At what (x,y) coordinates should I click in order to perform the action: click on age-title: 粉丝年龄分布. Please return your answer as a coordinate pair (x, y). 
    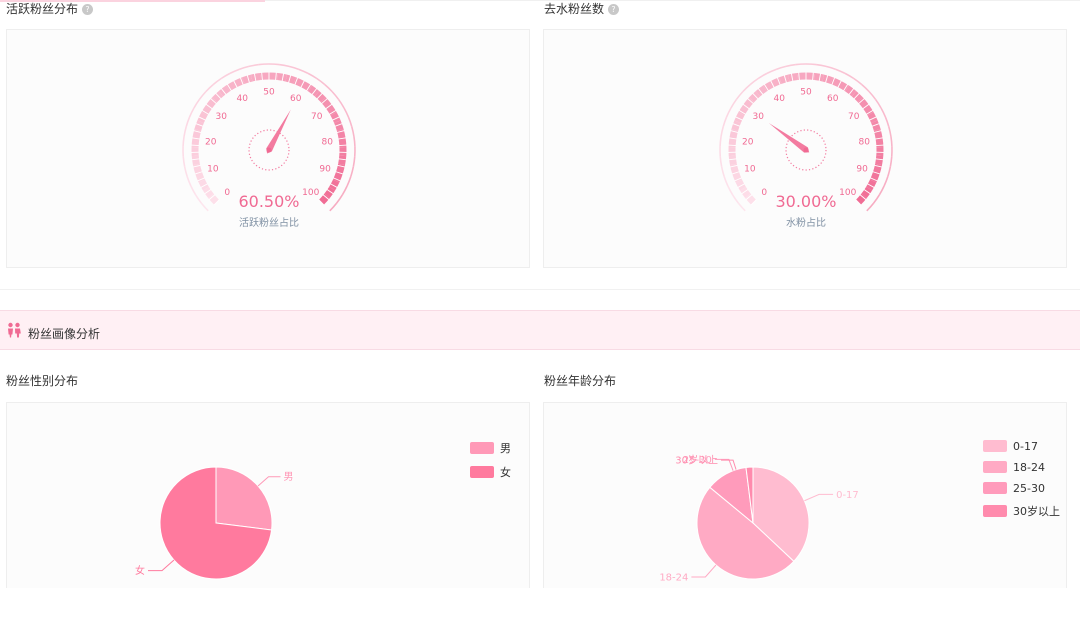
    Looking at the image, I should click on (580, 381).